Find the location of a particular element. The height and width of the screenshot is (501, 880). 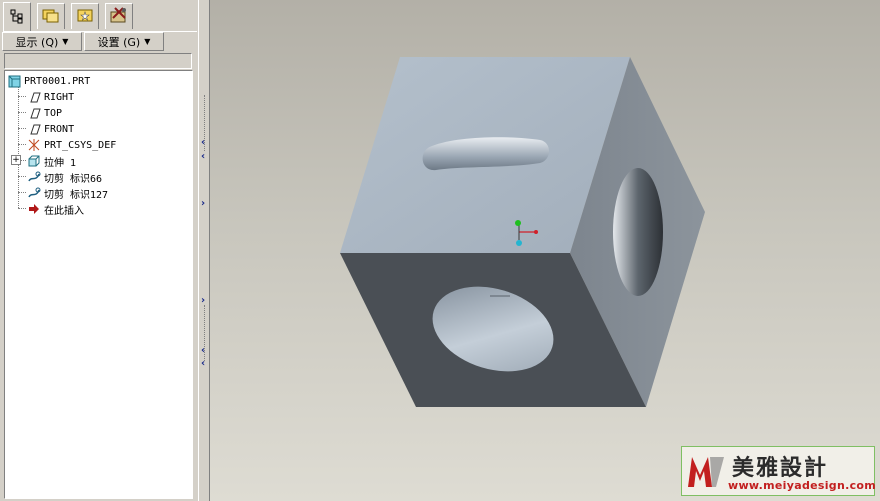

extrude-icon is located at coordinates (34, 161).